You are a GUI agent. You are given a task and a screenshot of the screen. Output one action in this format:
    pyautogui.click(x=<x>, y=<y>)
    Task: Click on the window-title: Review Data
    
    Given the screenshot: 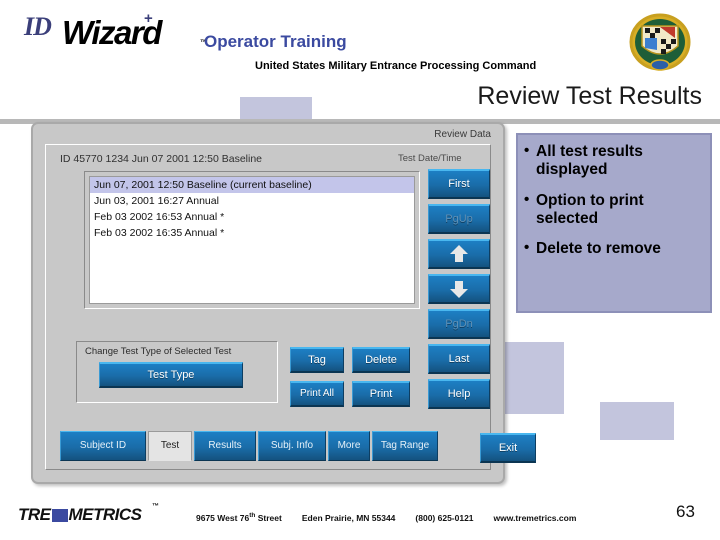 What is the action you would take?
    pyautogui.click(x=462, y=134)
    